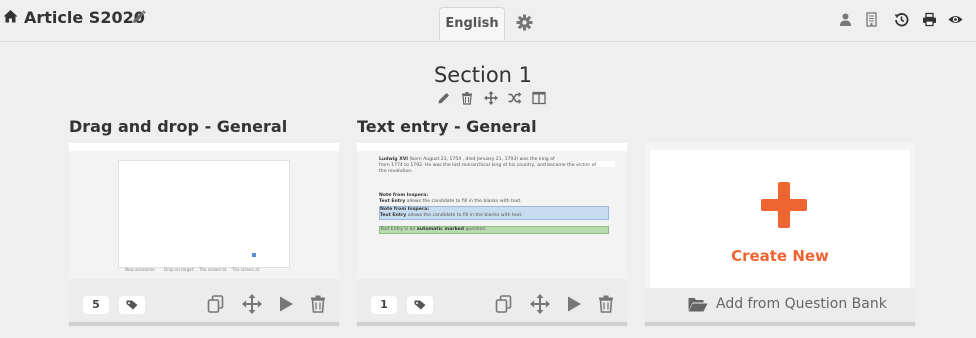 Image resolution: width=976 pixels, height=338 pixels. Describe the element at coordinates (929, 19) in the screenshot. I see `print-icon` at that location.